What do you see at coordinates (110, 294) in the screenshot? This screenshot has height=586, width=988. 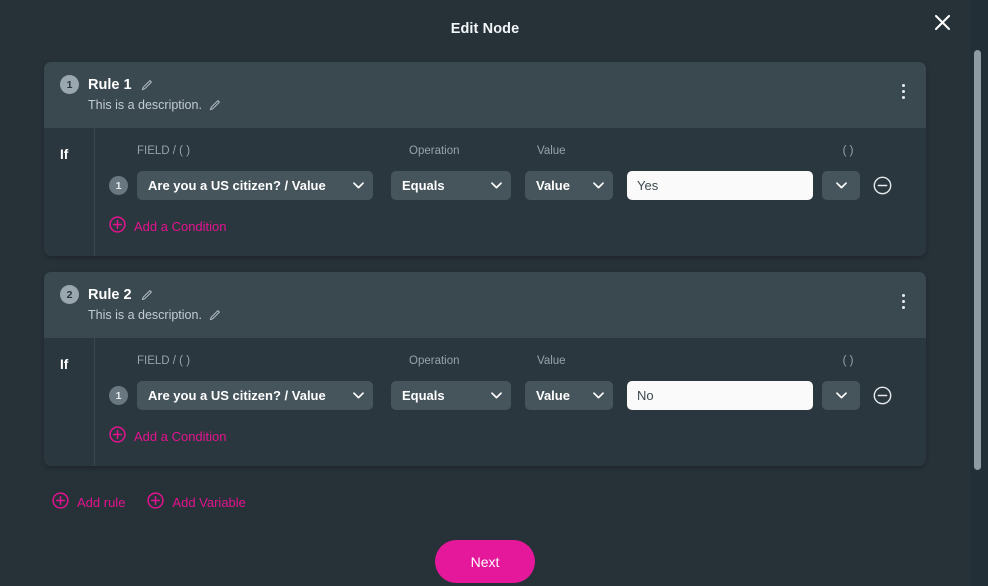 I see `rule-name: Rule 2` at bounding box center [110, 294].